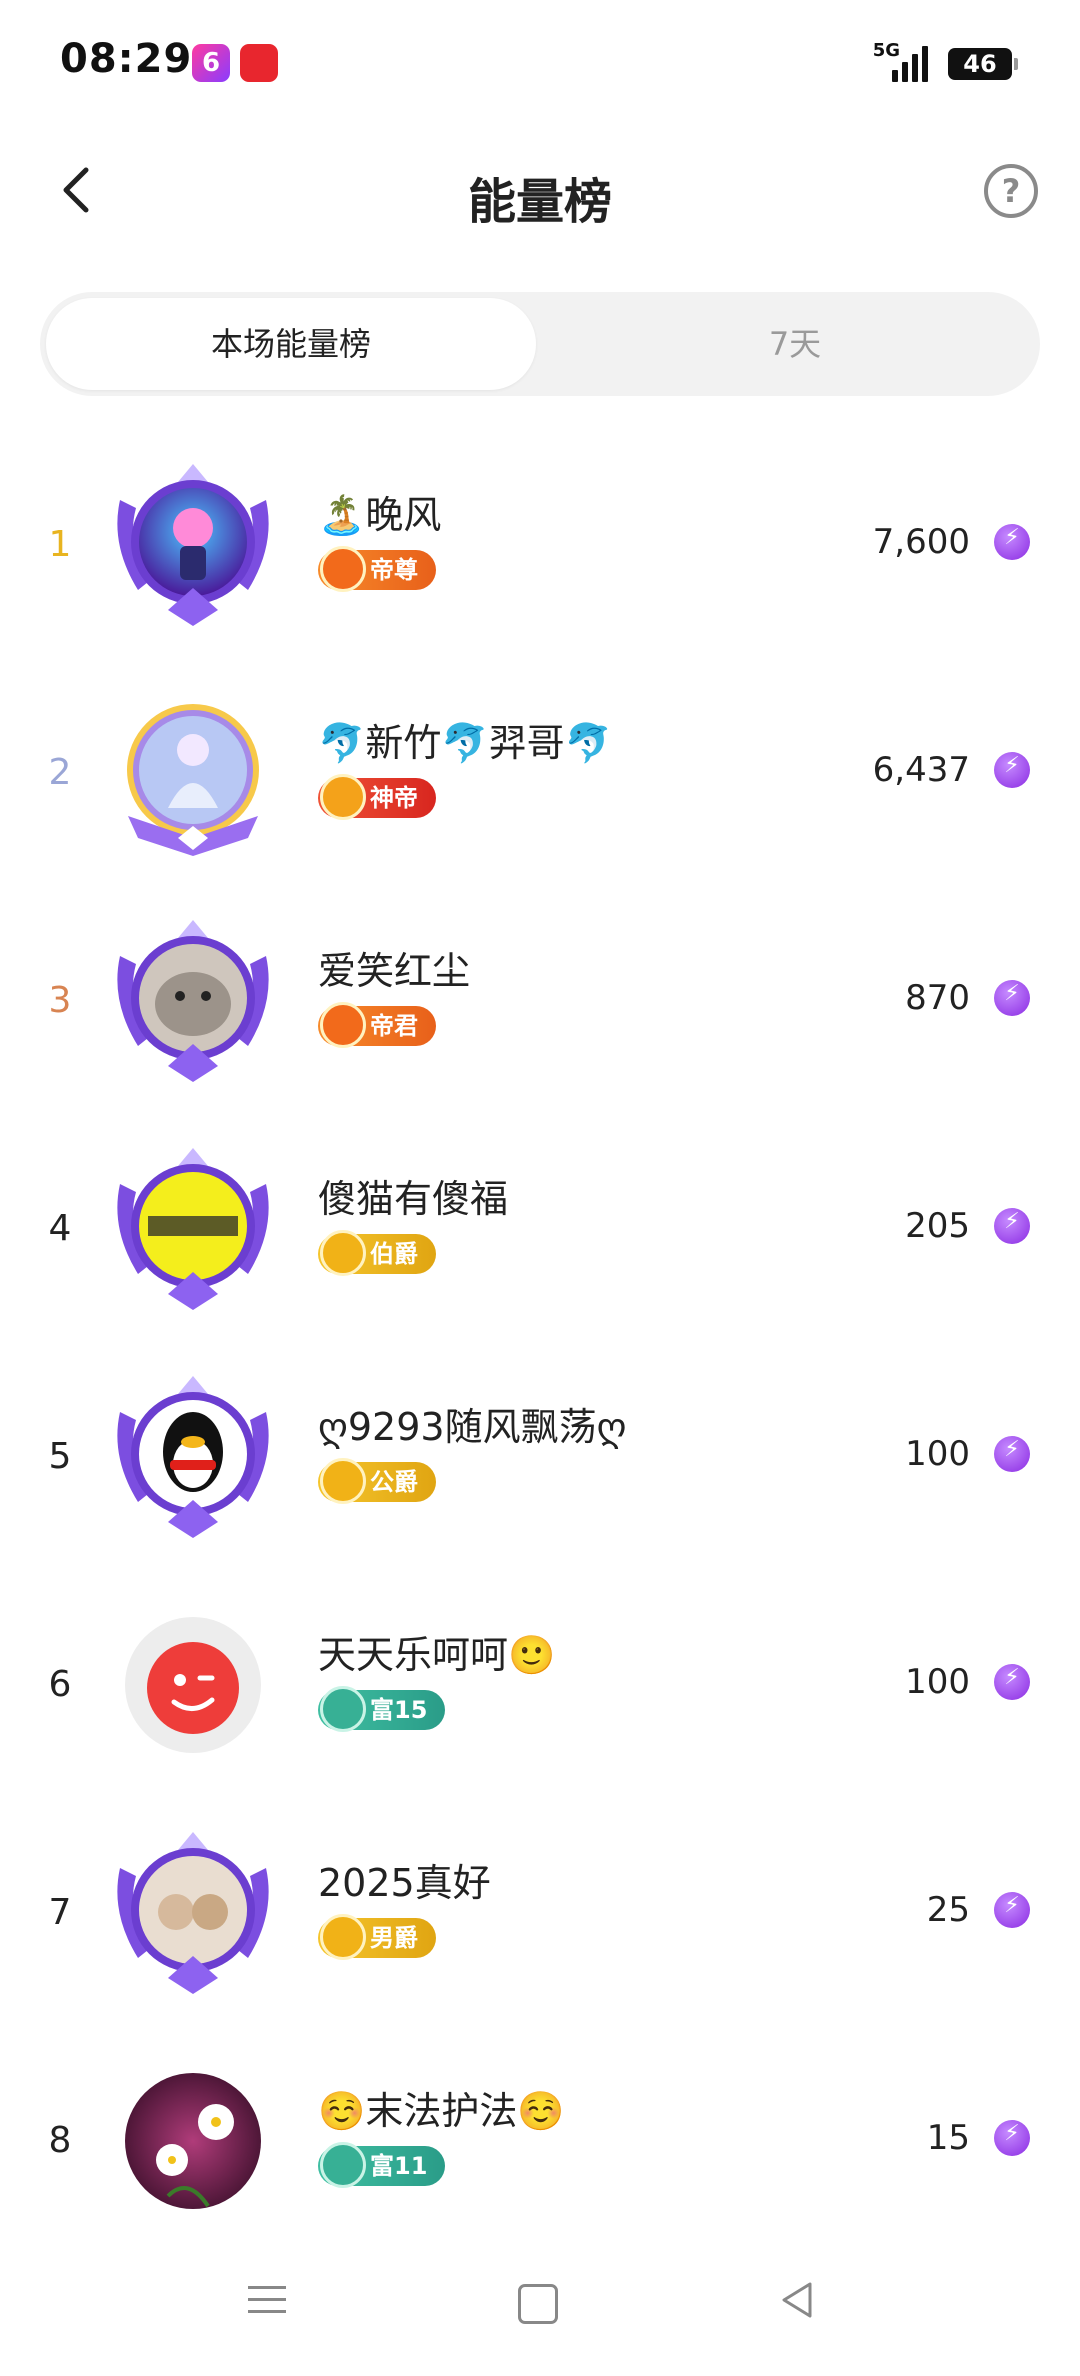 Image resolution: width=1080 pixels, height=2376 pixels. I want to click on user-name: 🏝️晚风, so click(380, 515).